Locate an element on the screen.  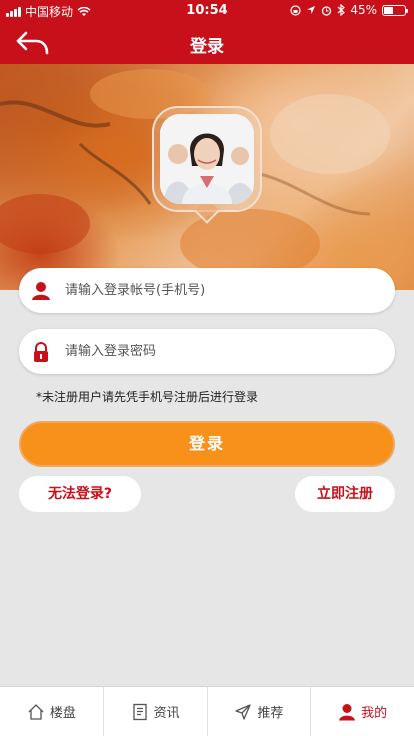
news-icon is located at coordinates (139, 711).